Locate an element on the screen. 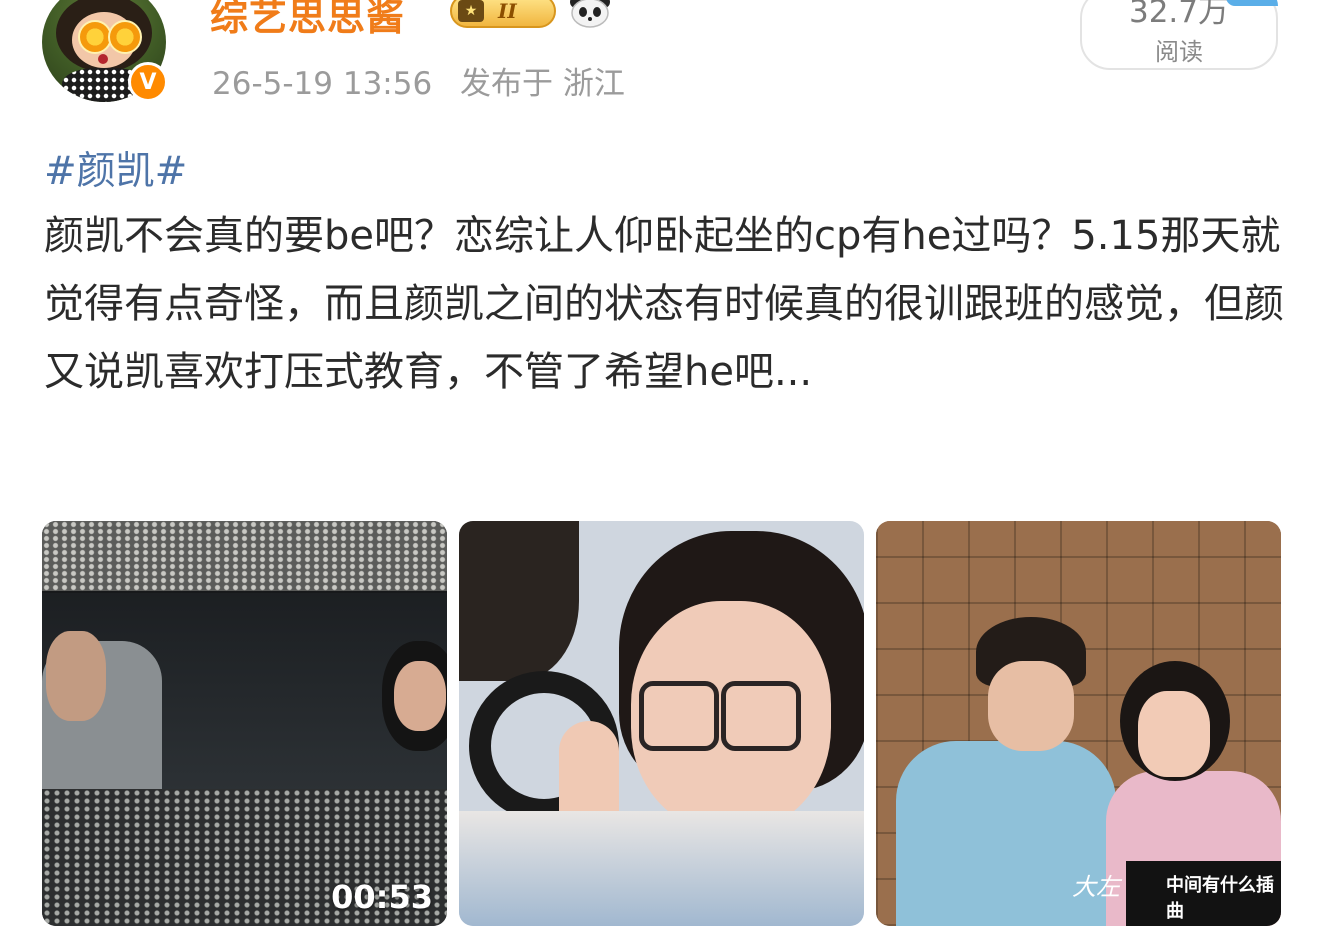 The width and height of the screenshot is (1320, 936). post-meta: 26-5-19 13:56 发布于 浙江 is located at coordinates (427, 80).